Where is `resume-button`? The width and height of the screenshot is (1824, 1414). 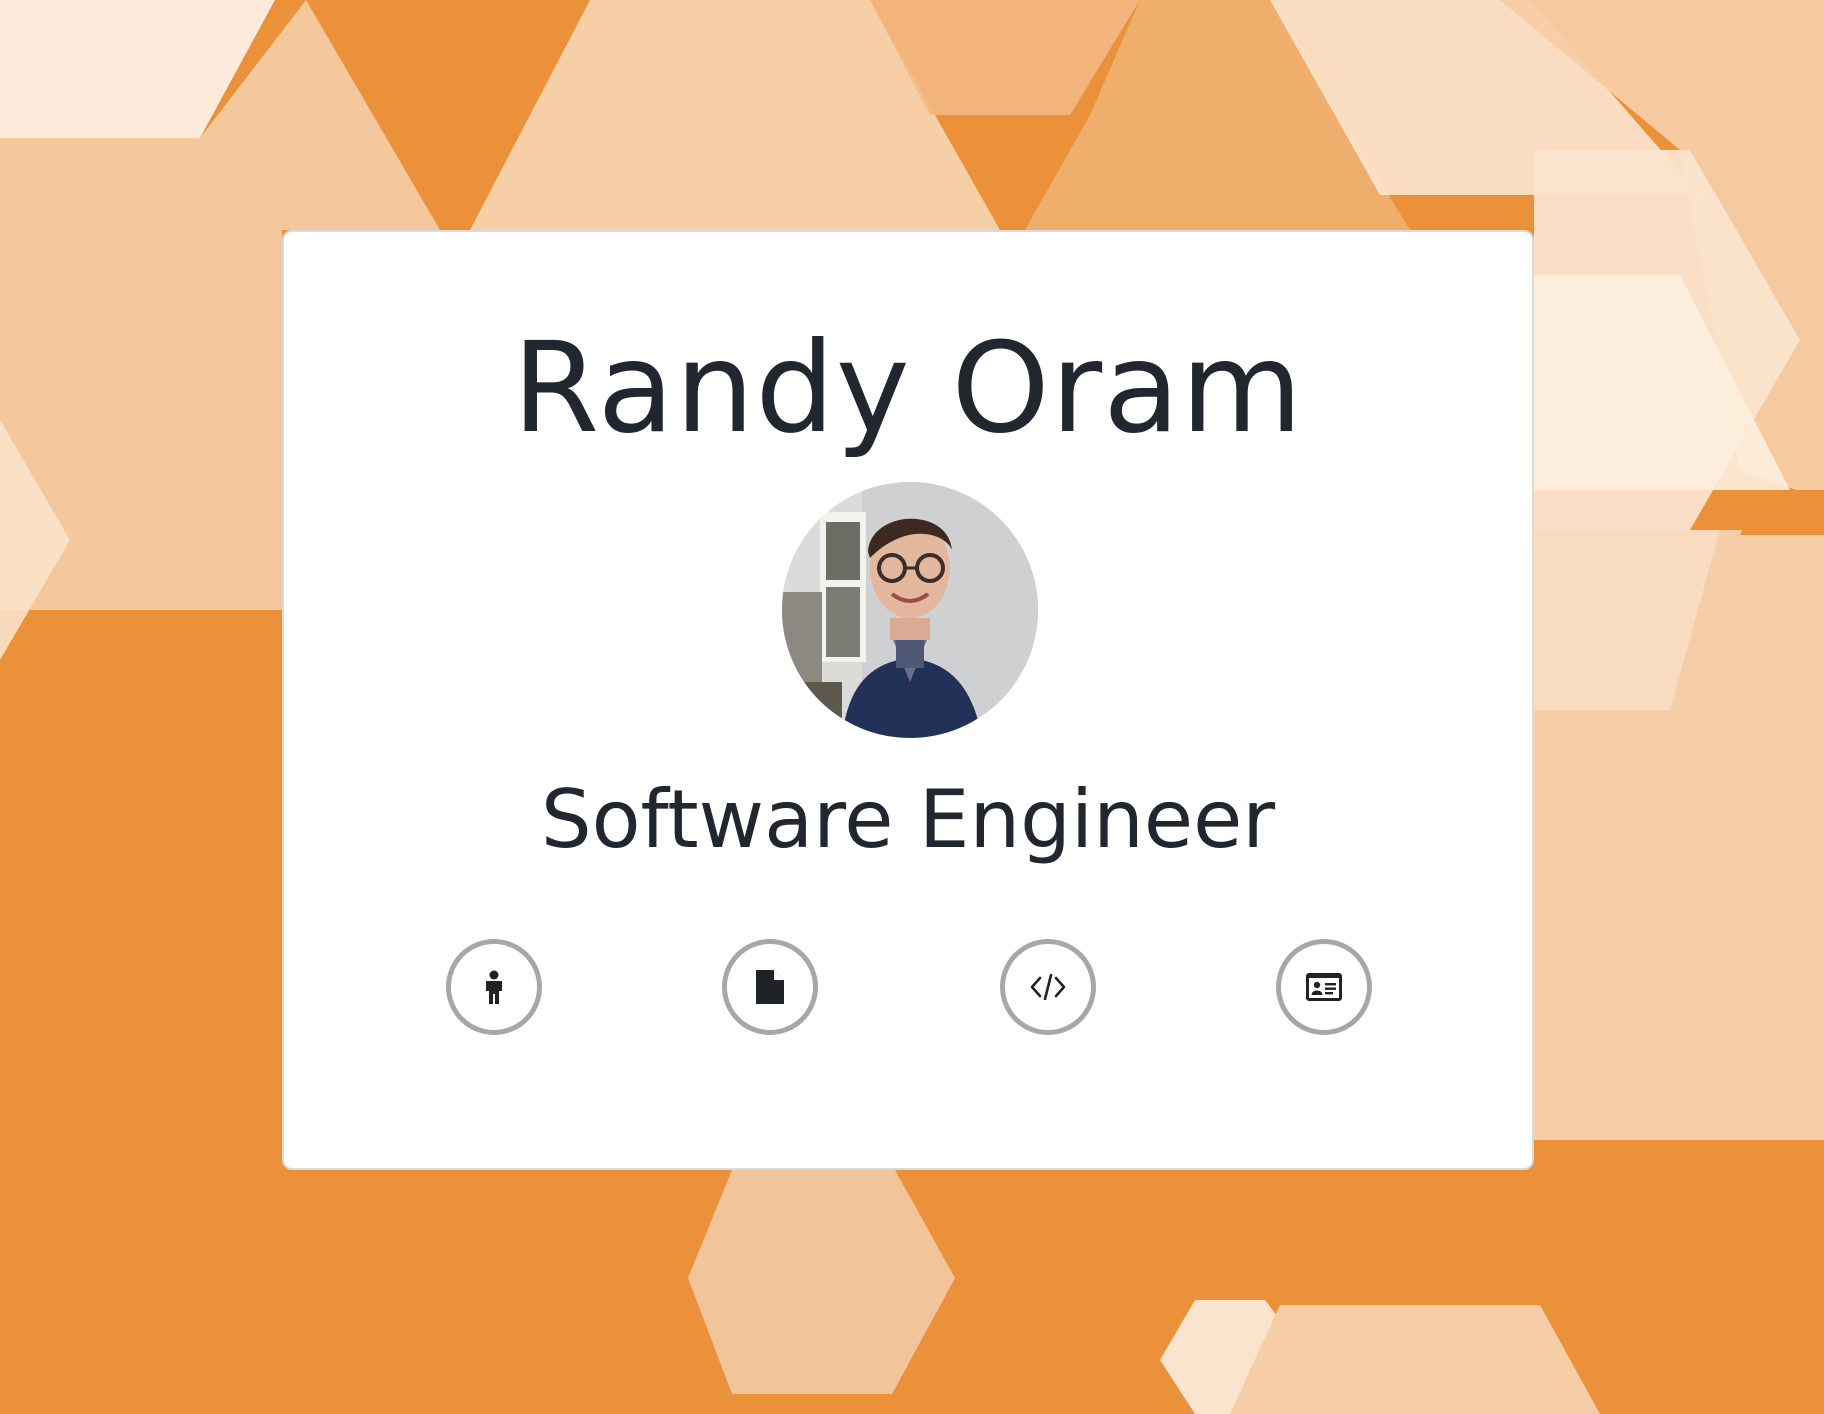 resume-button is located at coordinates (770, 987).